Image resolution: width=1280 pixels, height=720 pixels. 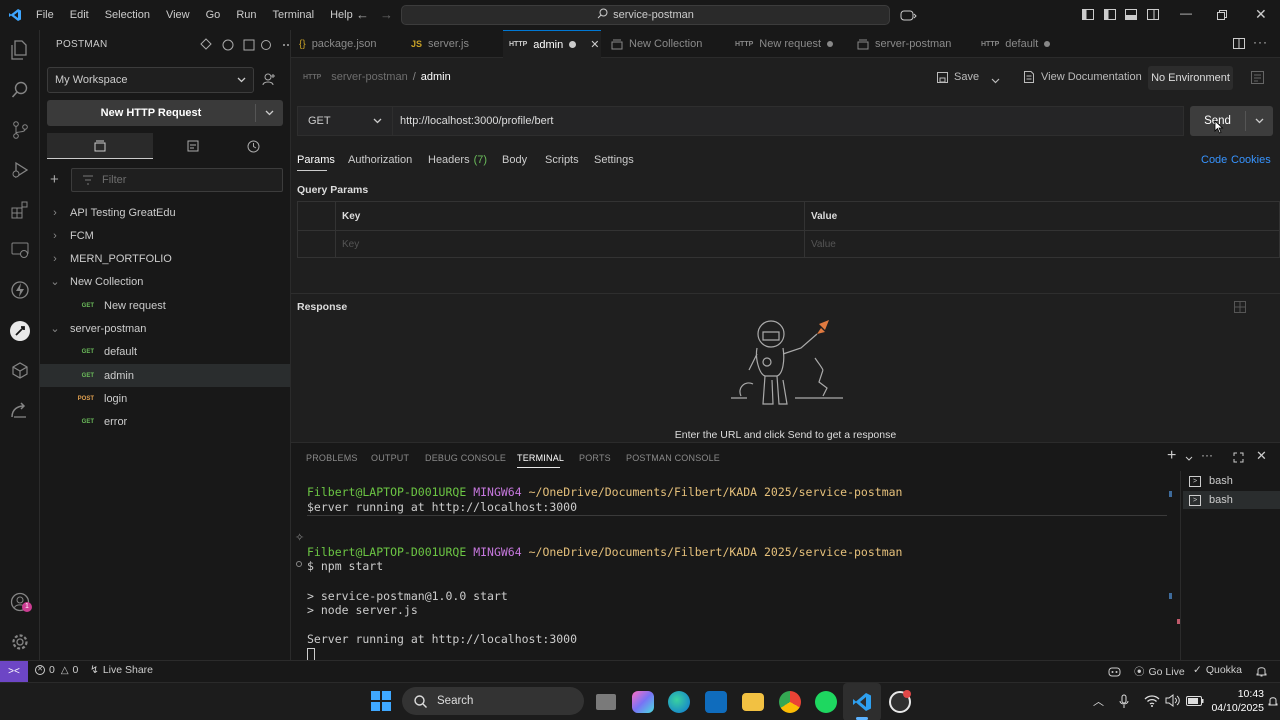 I want to click on spotify-icon, so click(x=826, y=702).